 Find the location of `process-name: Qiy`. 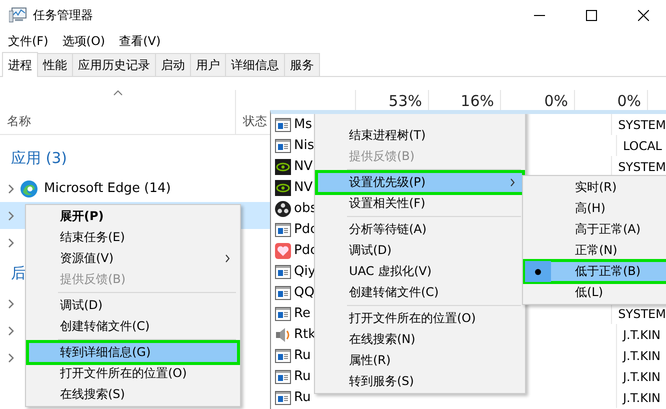

process-name: Qiy is located at coordinates (305, 271).